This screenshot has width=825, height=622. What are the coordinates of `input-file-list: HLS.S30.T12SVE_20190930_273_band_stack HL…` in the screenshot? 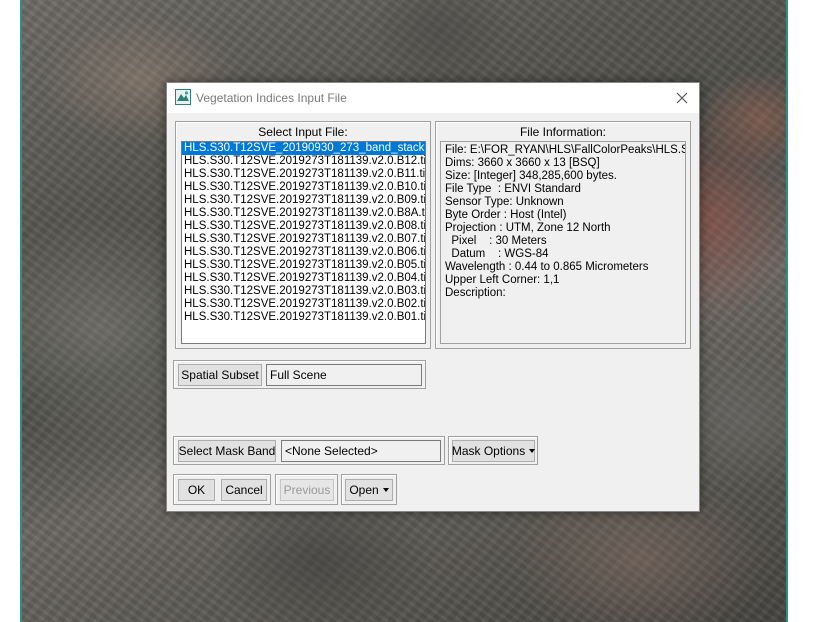 It's located at (303, 242).